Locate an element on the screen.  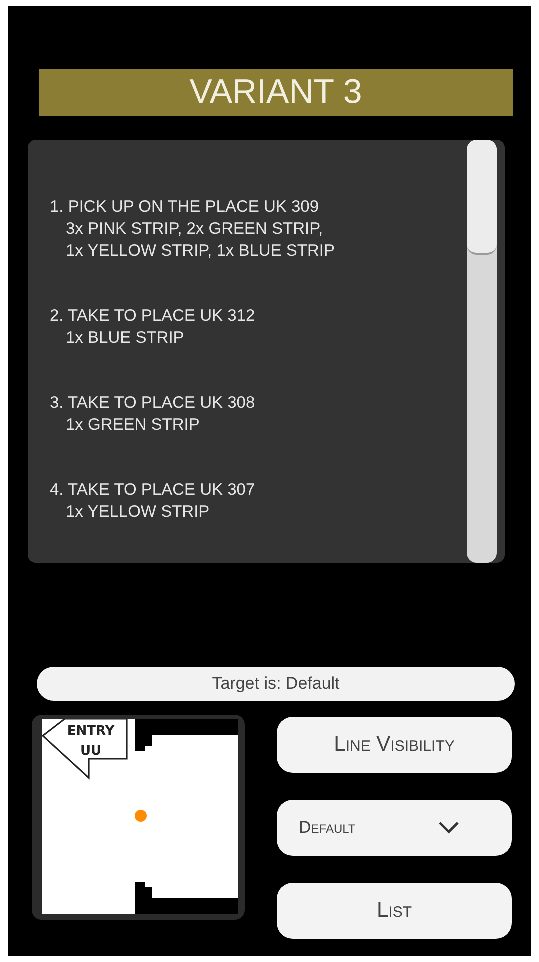
step-heading: 2. TAKE TO PLACE UK 312 is located at coordinates (153, 316).